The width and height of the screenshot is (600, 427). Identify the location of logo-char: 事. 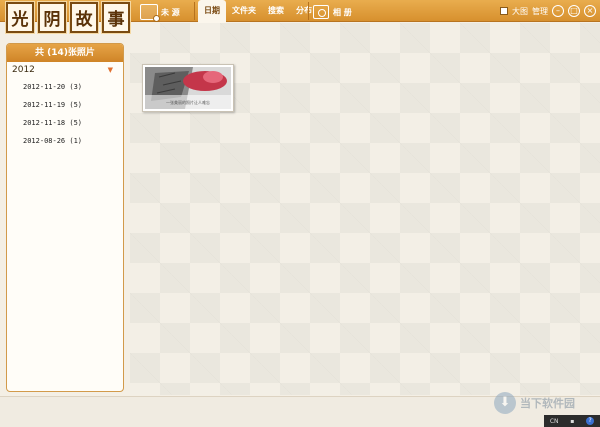
(116, 17).